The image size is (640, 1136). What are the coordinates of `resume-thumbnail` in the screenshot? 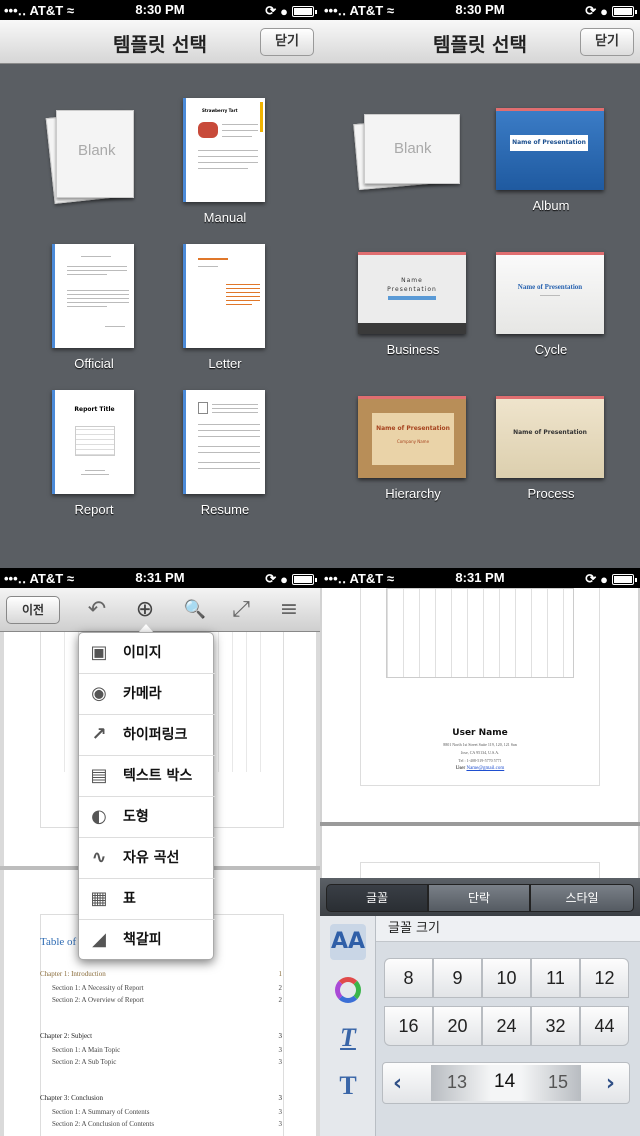 It's located at (224, 442).